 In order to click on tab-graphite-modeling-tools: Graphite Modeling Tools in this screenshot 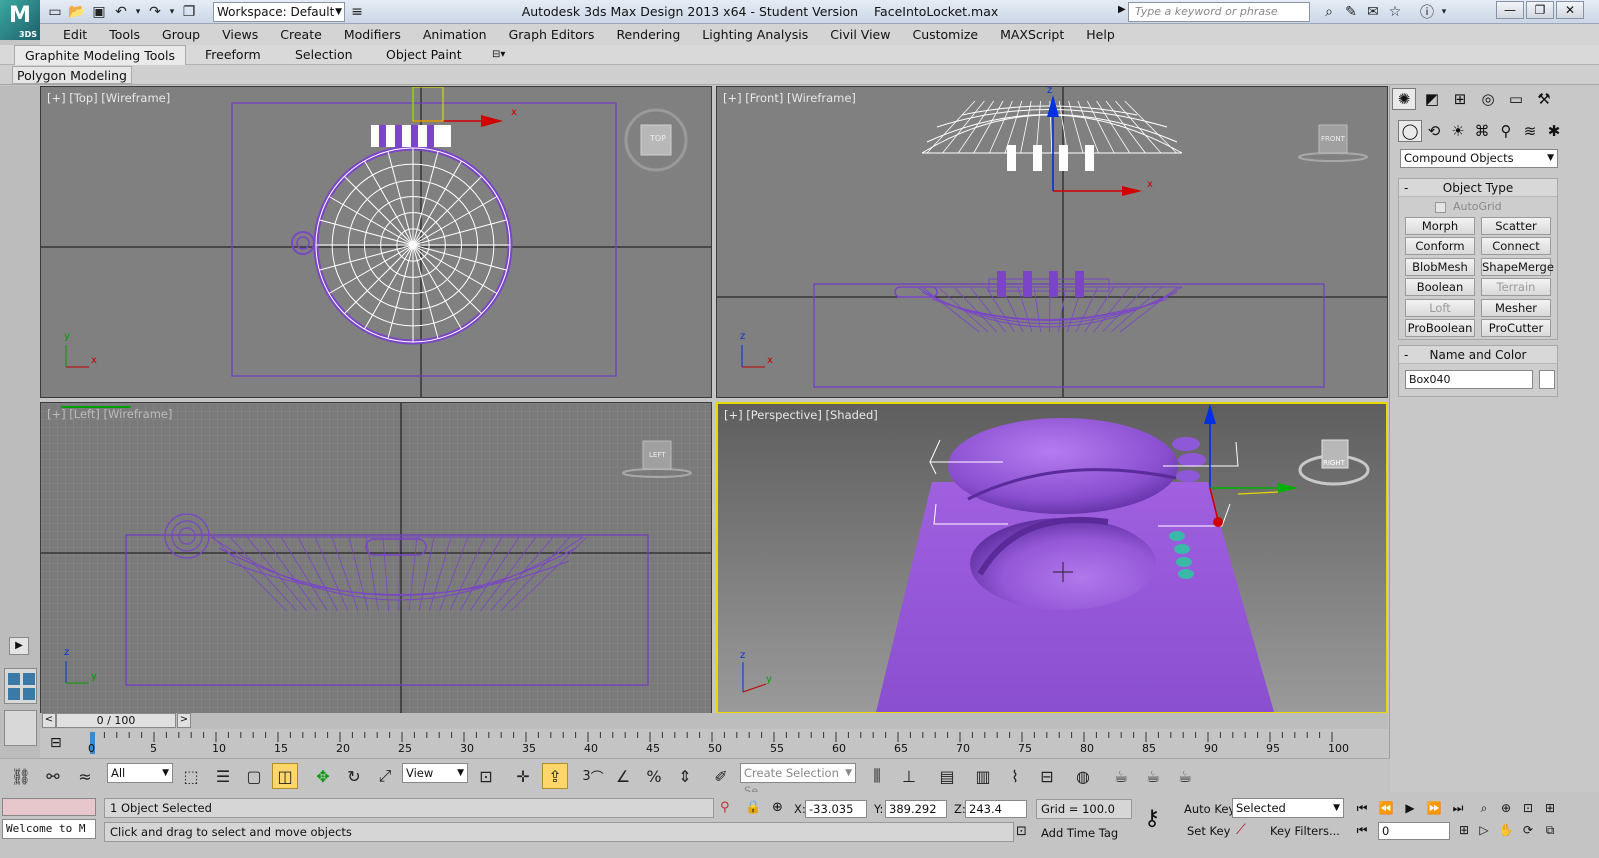, I will do `click(100, 55)`.